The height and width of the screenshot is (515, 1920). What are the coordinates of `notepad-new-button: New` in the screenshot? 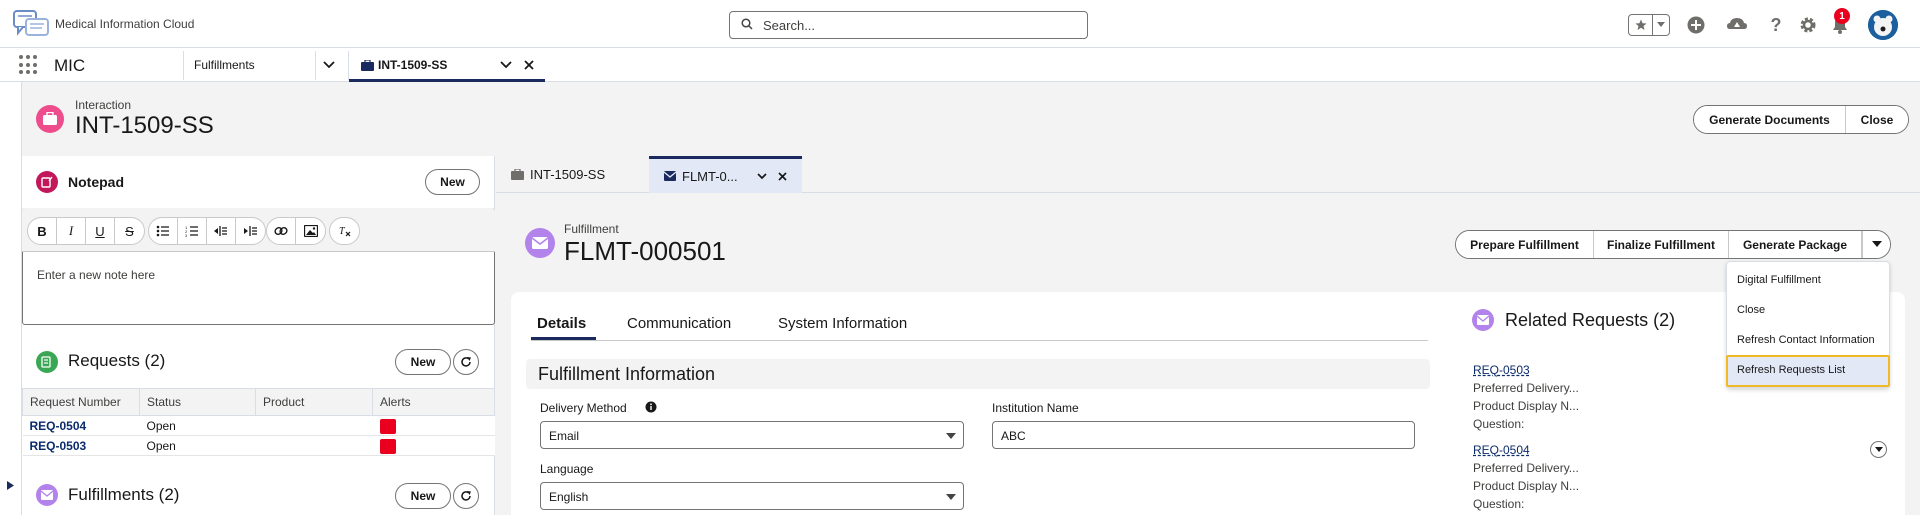 It's located at (452, 182).